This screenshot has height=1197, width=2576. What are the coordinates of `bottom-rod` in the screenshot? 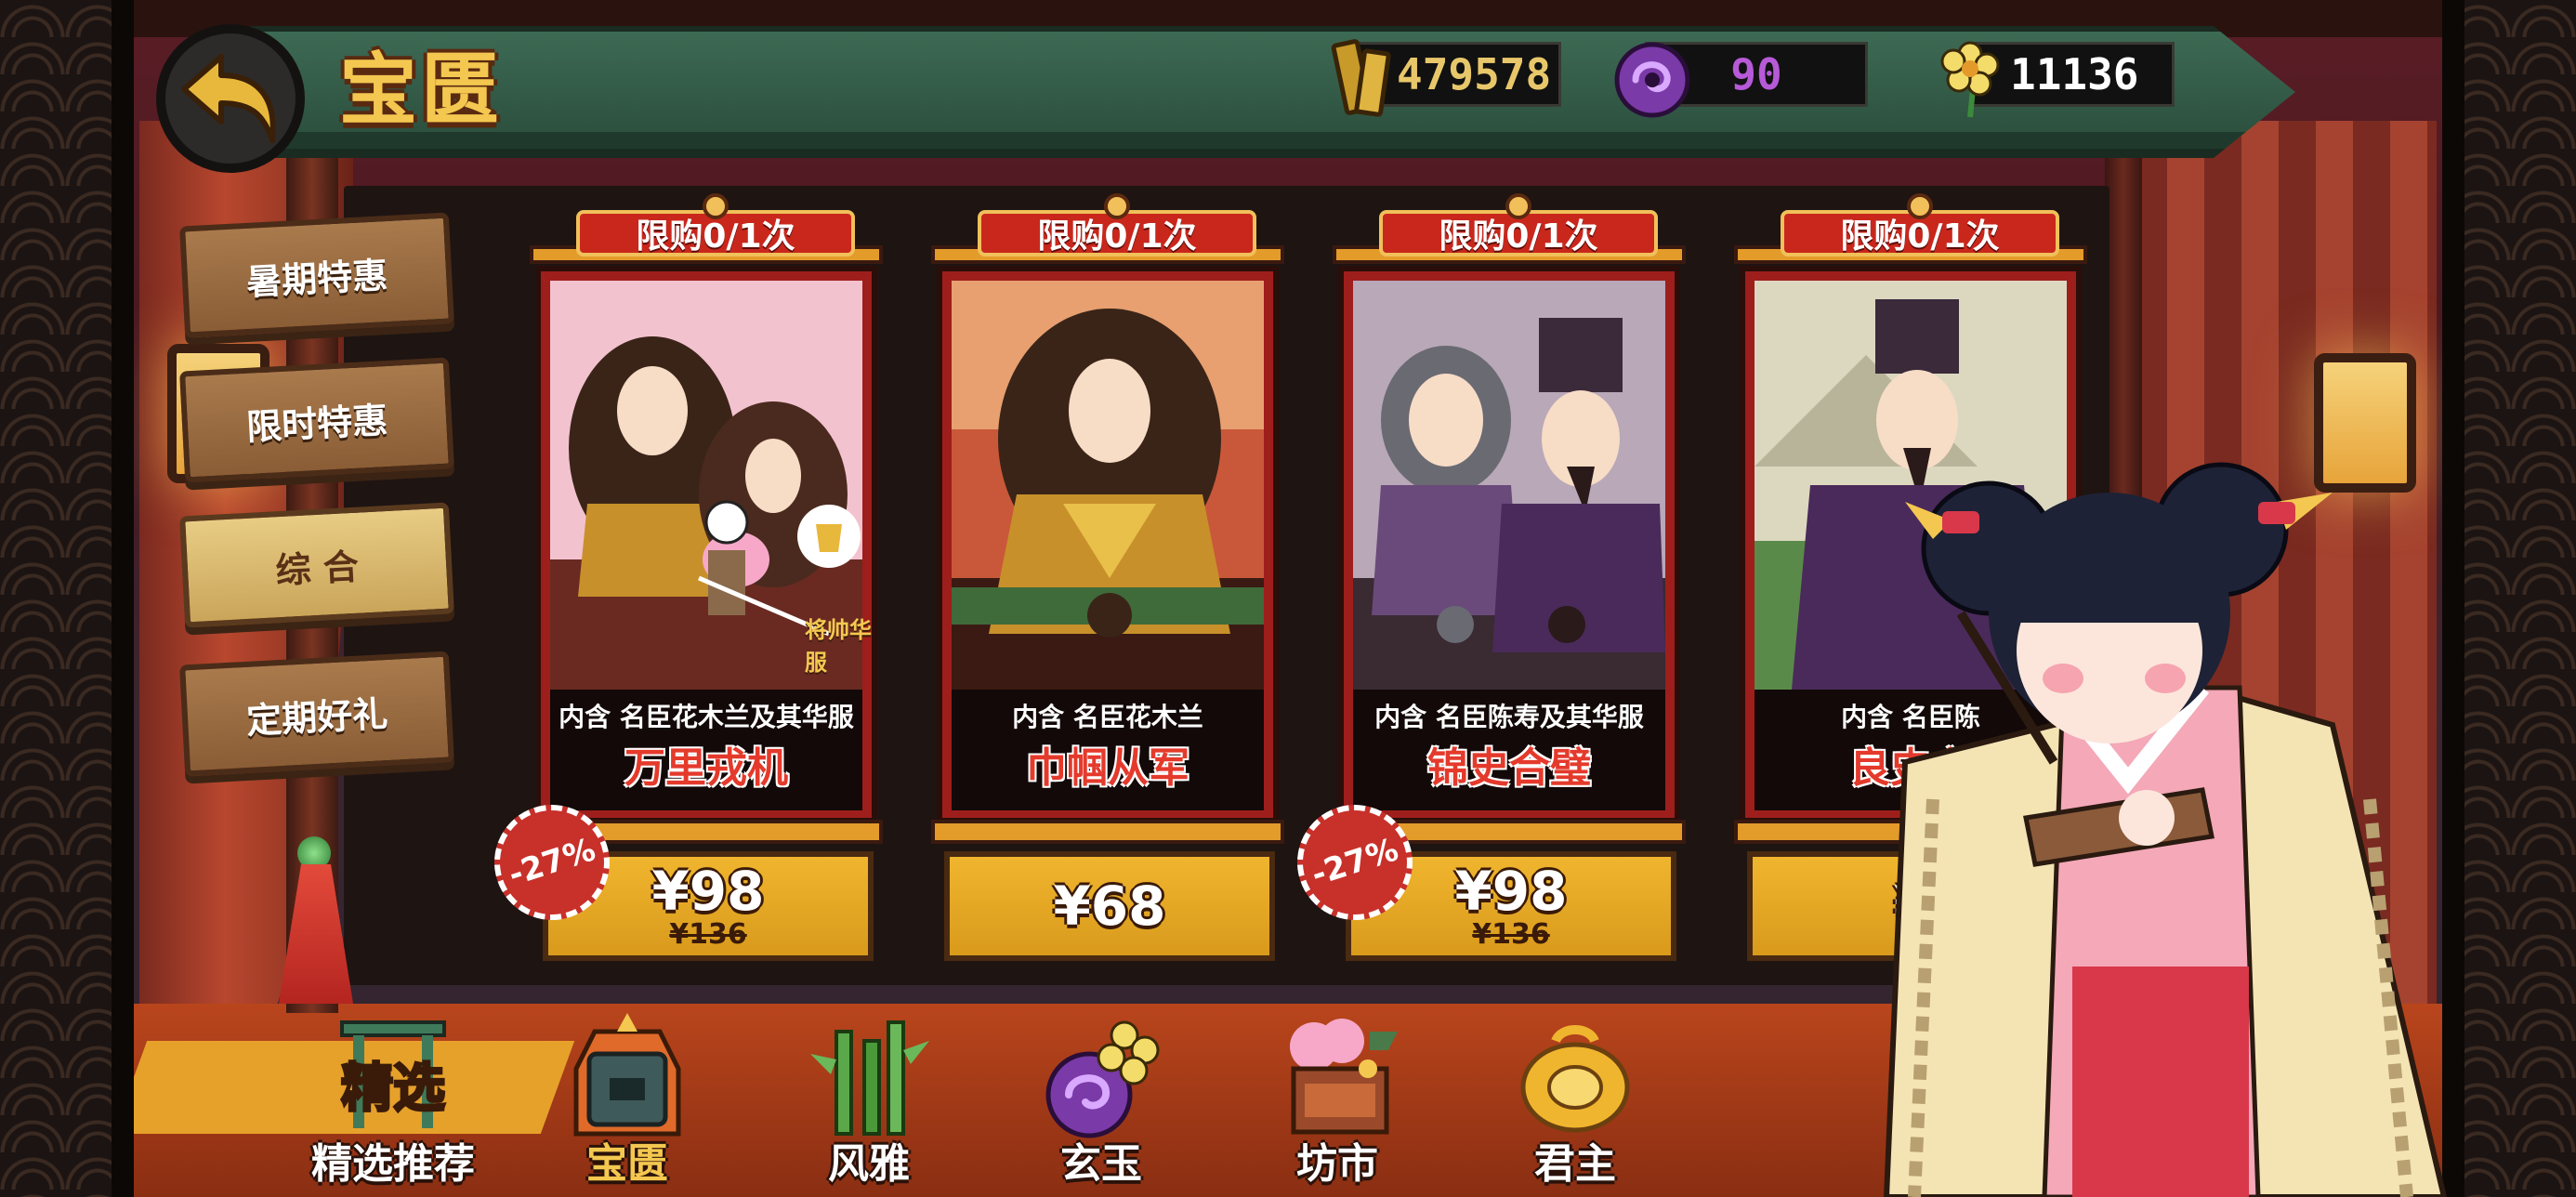 It's located at (1107, 832).